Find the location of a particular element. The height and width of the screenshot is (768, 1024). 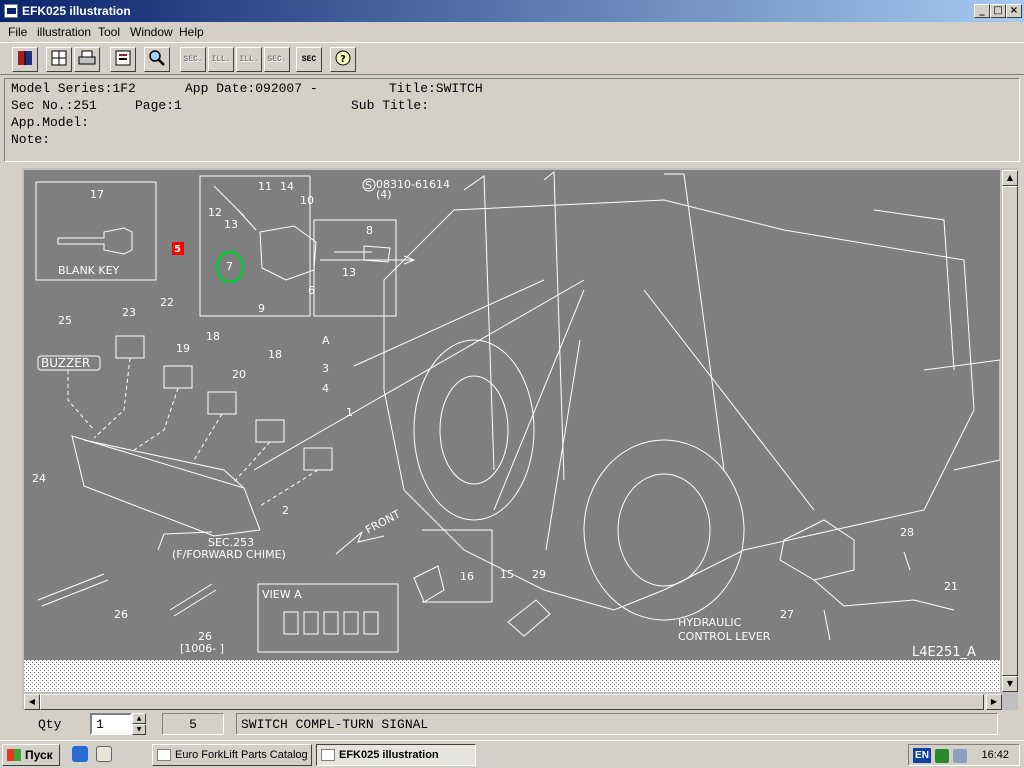

callout-6: 6 is located at coordinates (311, 290).